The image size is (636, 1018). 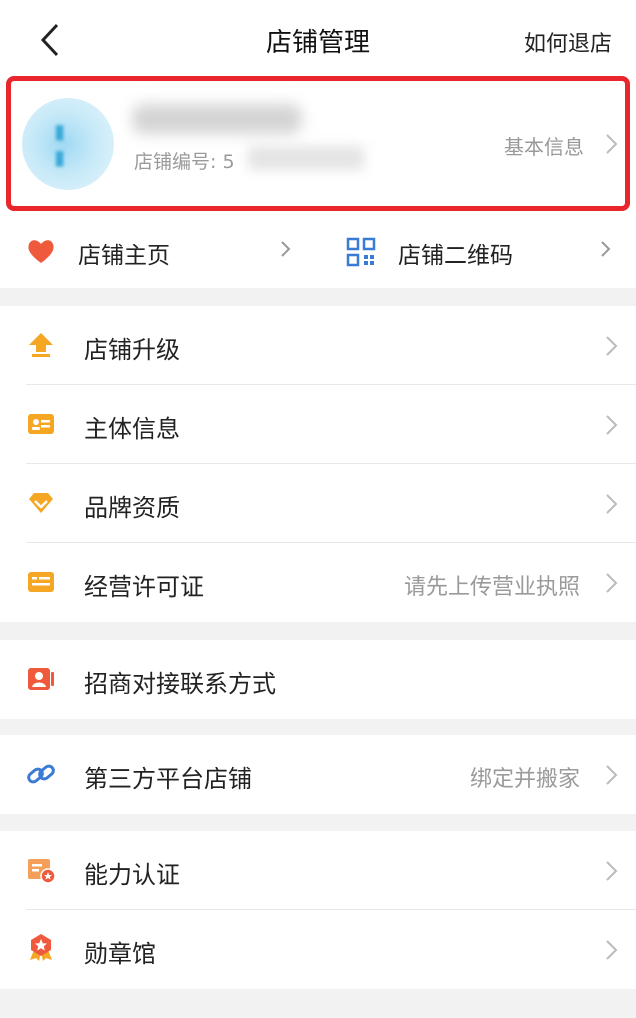 I want to click on list-item-medal-hall: 勋章馆, so click(x=318, y=949).